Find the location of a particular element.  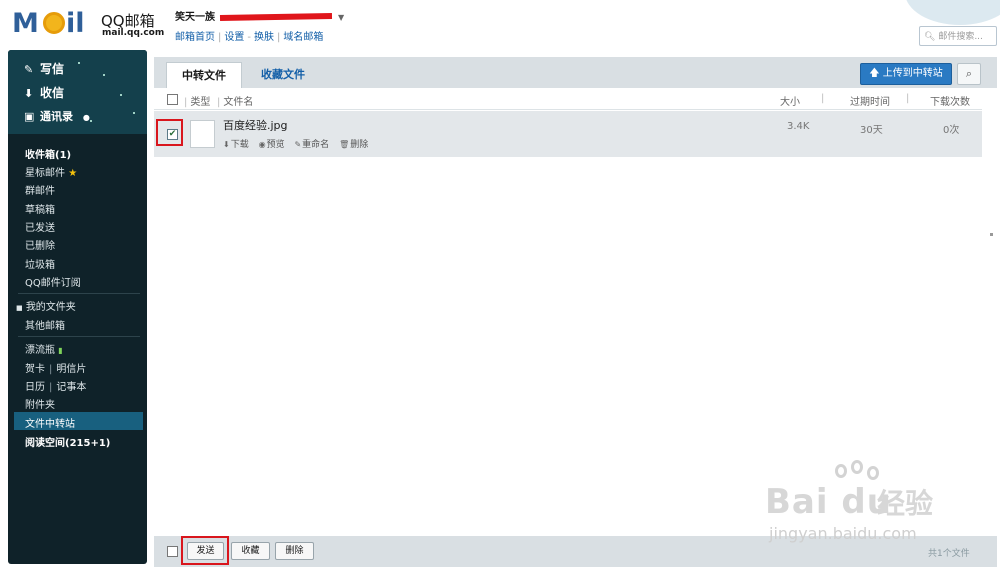

delete-button: 删除 is located at coordinates (294, 551).